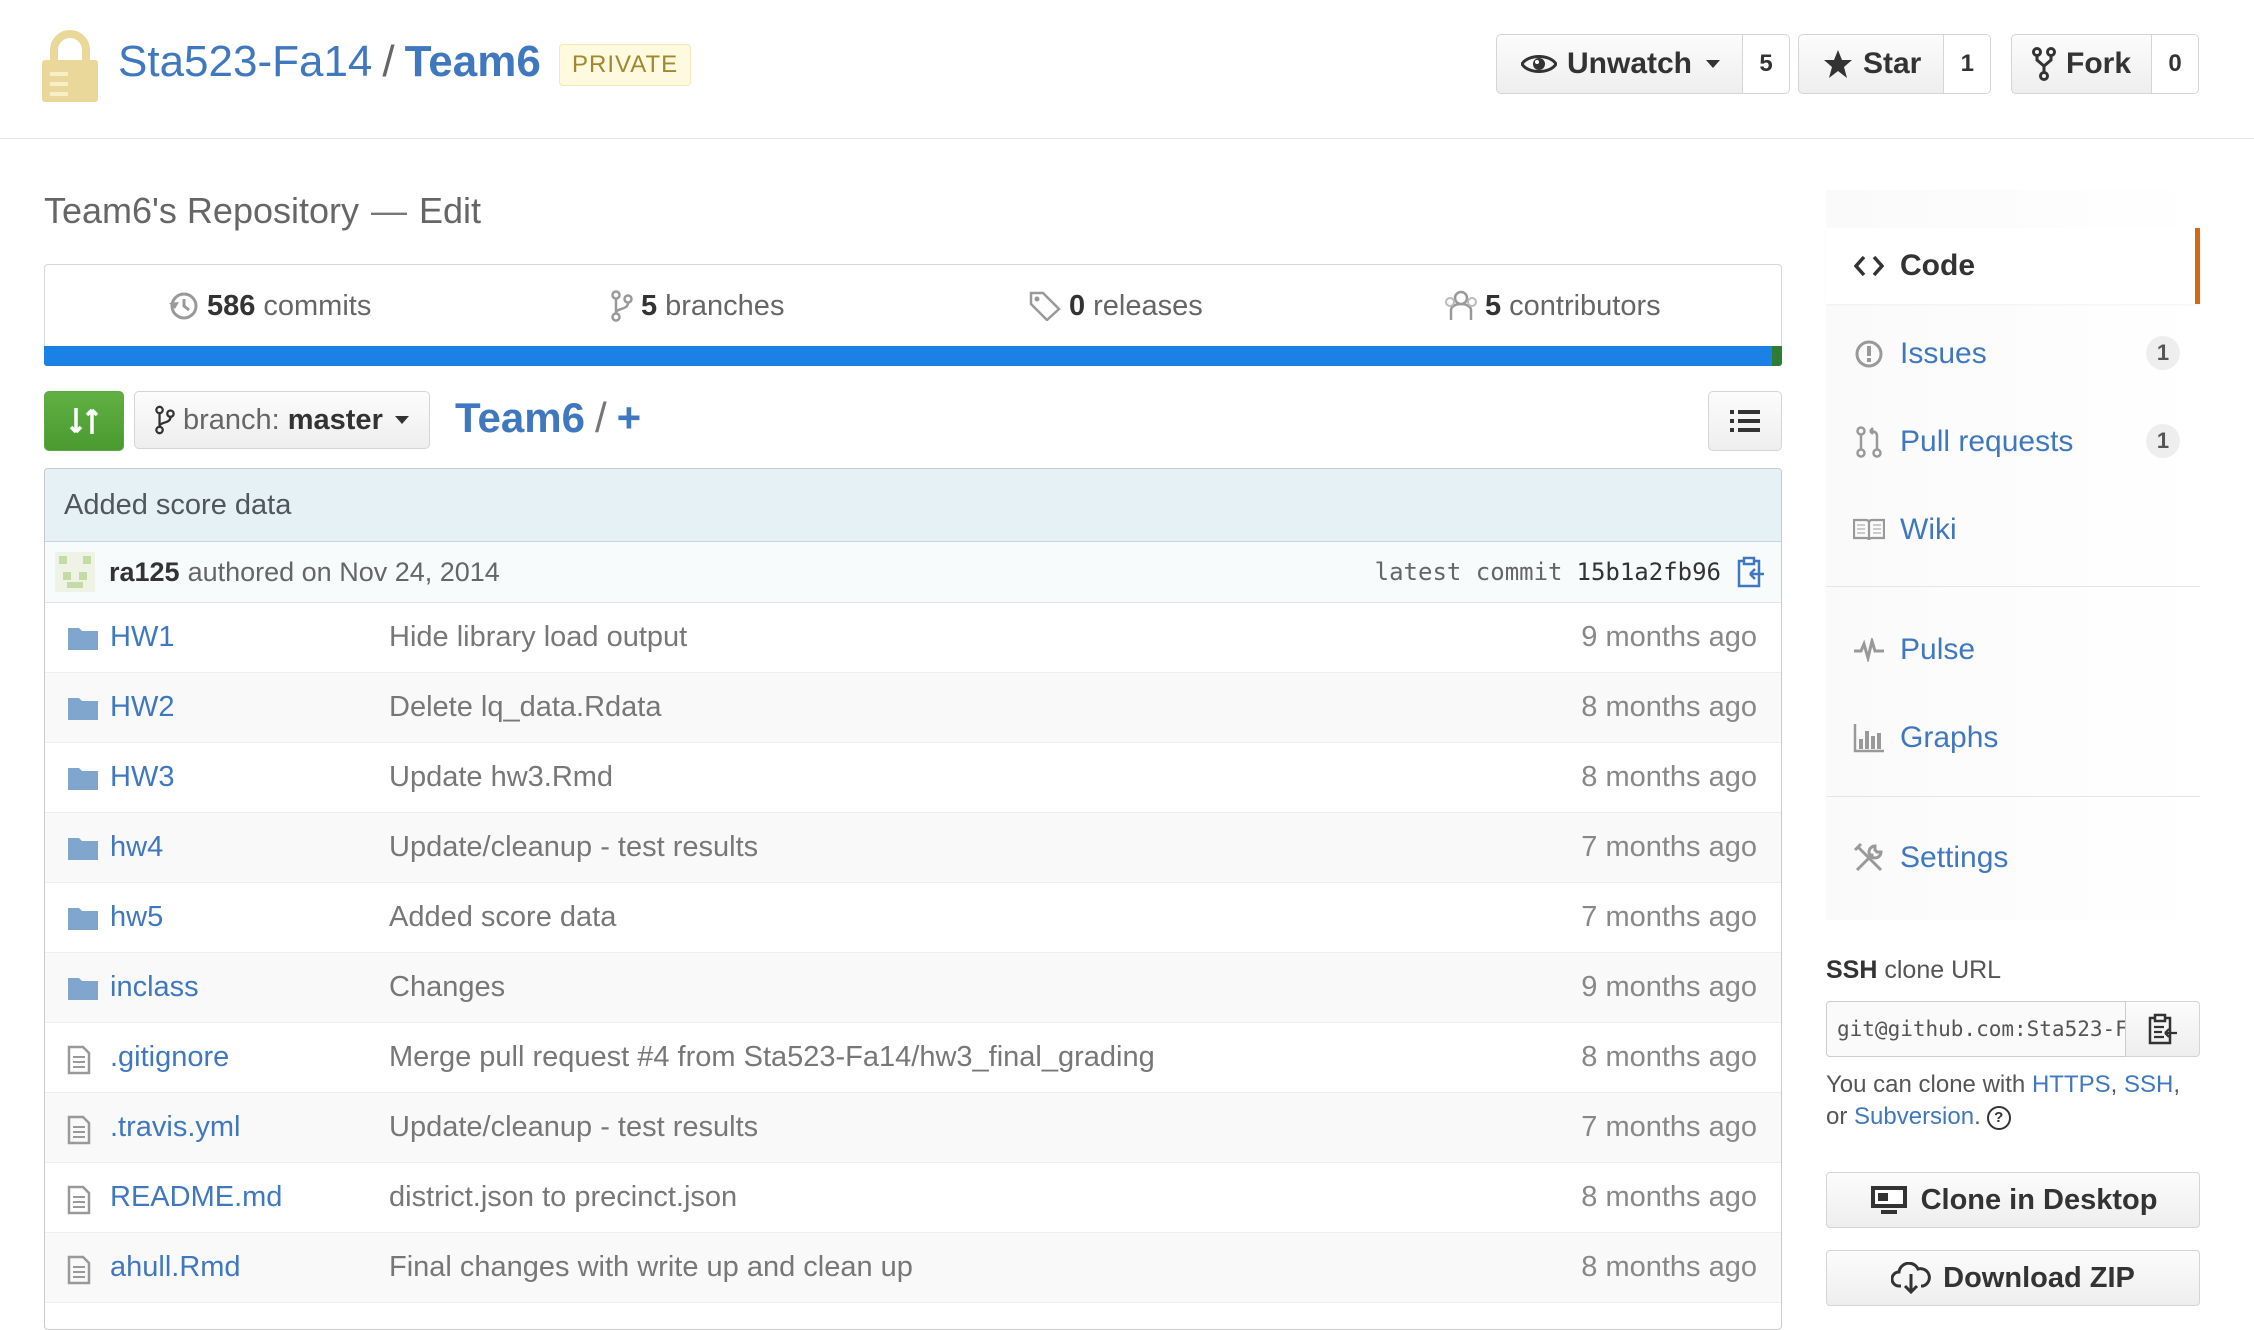 This screenshot has width=2254, height=1330. I want to click on file-commit-message-link: Final changes with write up and clean up, so click(651, 1267).